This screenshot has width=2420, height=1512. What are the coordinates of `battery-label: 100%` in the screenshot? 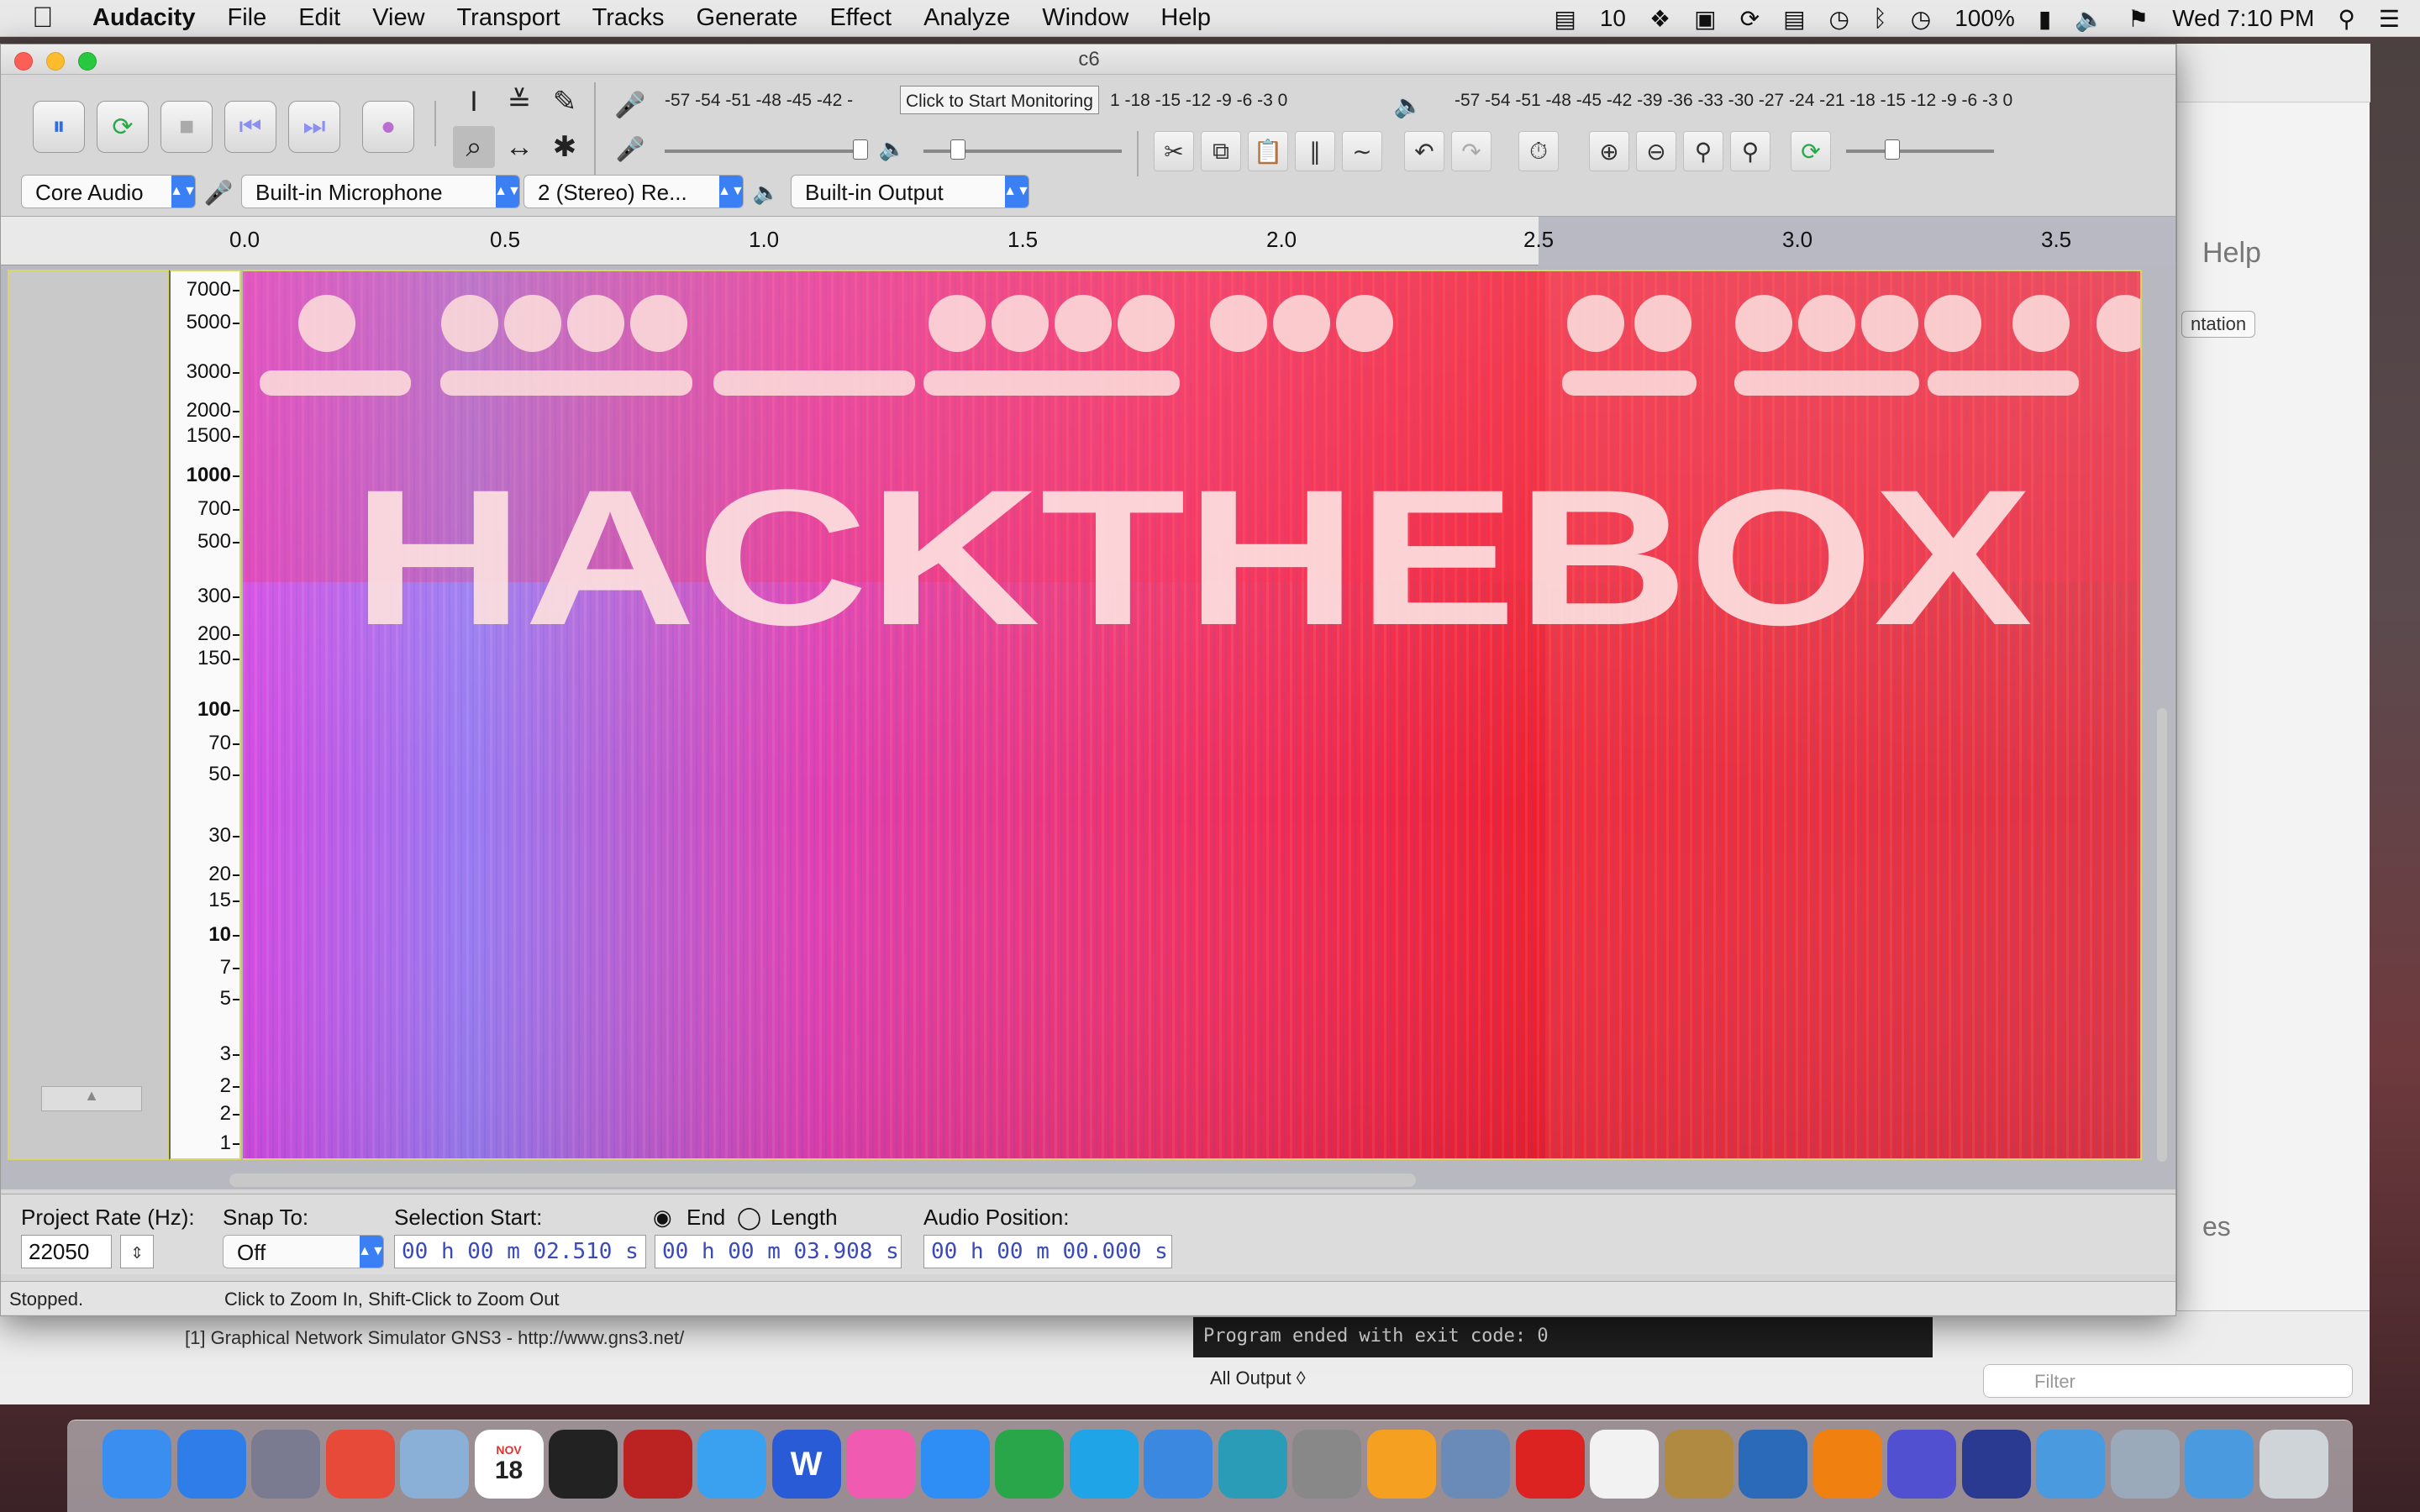 It's located at (1984, 18).